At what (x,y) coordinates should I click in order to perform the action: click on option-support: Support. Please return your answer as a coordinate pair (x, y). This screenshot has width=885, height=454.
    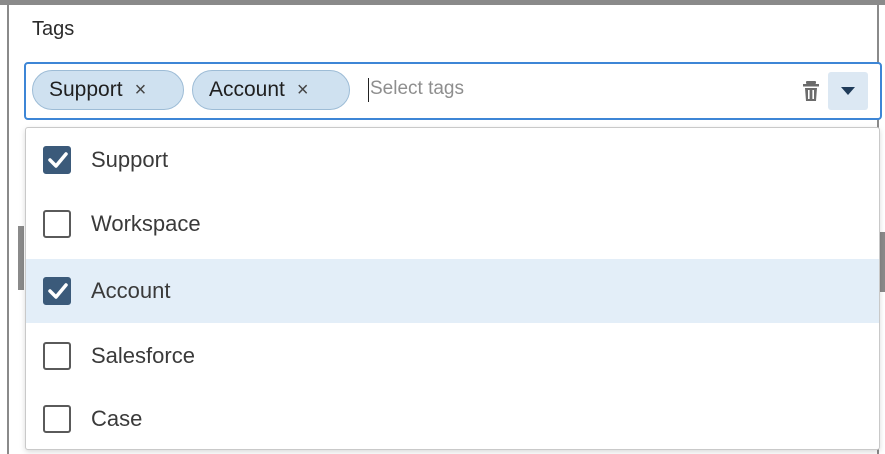
    Looking at the image, I should click on (452, 160).